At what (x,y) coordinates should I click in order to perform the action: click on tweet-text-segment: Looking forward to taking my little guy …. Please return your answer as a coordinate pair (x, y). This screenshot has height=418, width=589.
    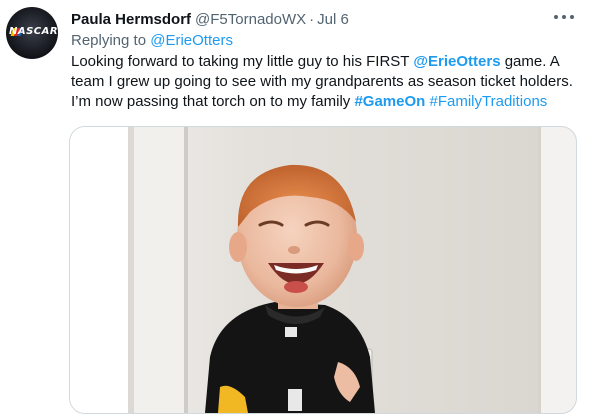
    Looking at the image, I should click on (242, 61).